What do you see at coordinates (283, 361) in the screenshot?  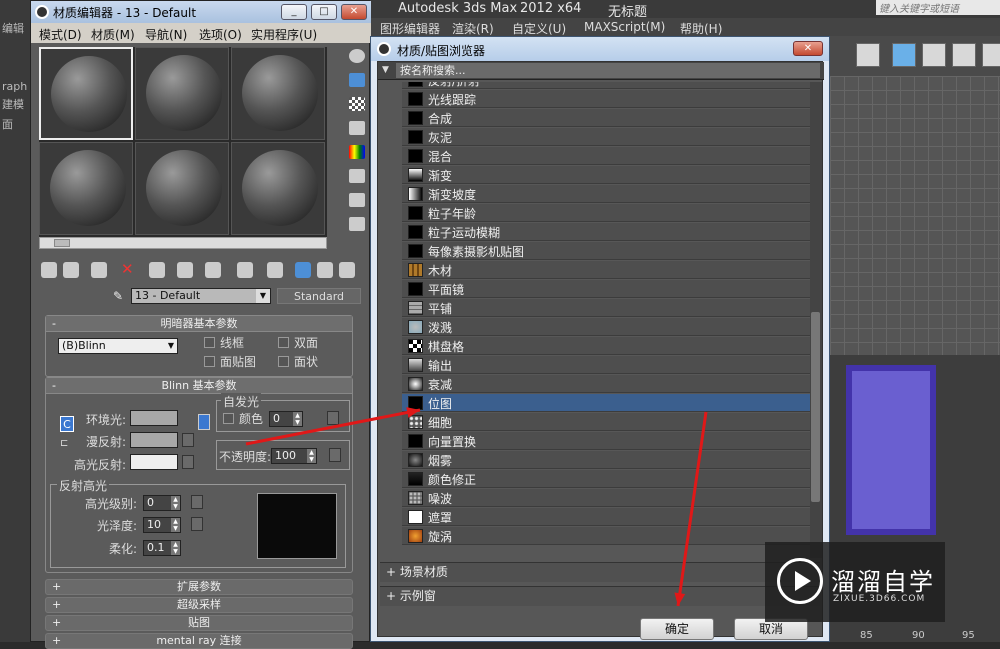 I see `faceted-checkbox` at bounding box center [283, 361].